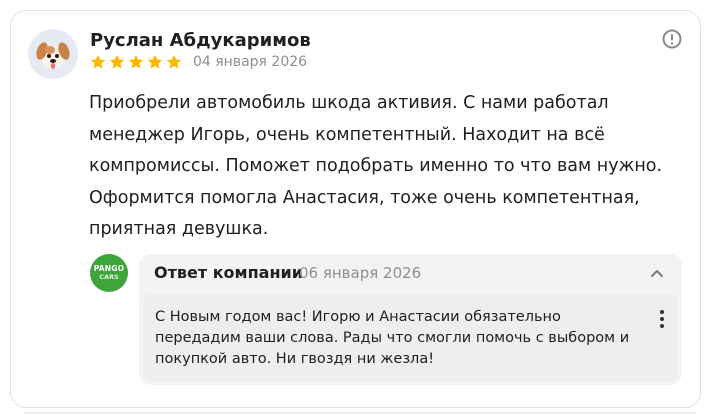 This screenshot has height=417, width=707. Describe the element at coordinates (109, 268) in the screenshot. I see `logo-line-1: PANGO` at that location.